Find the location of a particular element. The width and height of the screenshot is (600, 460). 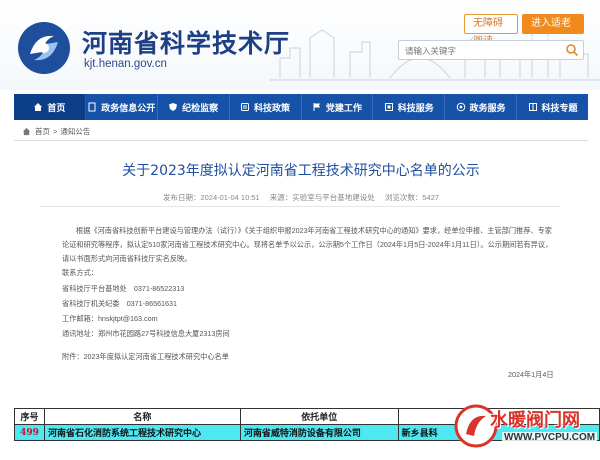

flag-icon is located at coordinates (316, 107).